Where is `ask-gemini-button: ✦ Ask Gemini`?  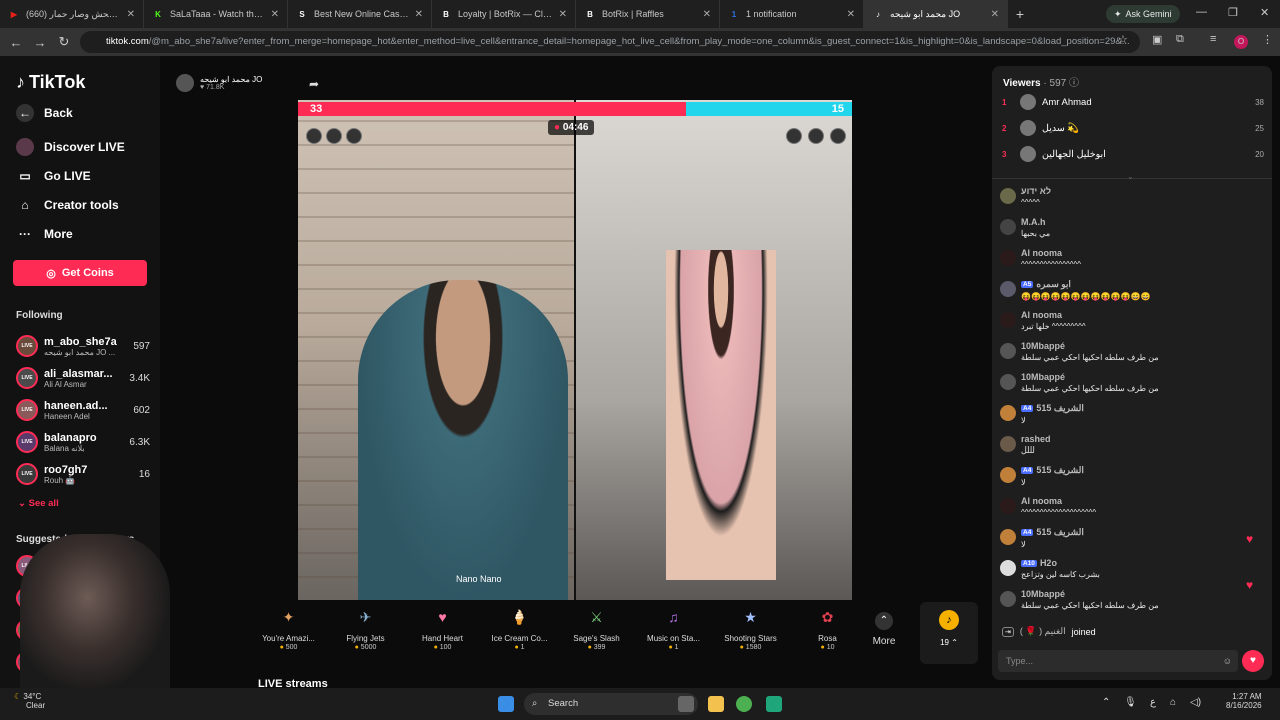
ask-gemini-button: ✦ Ask Gemini is located at coordinates (1143, 14).